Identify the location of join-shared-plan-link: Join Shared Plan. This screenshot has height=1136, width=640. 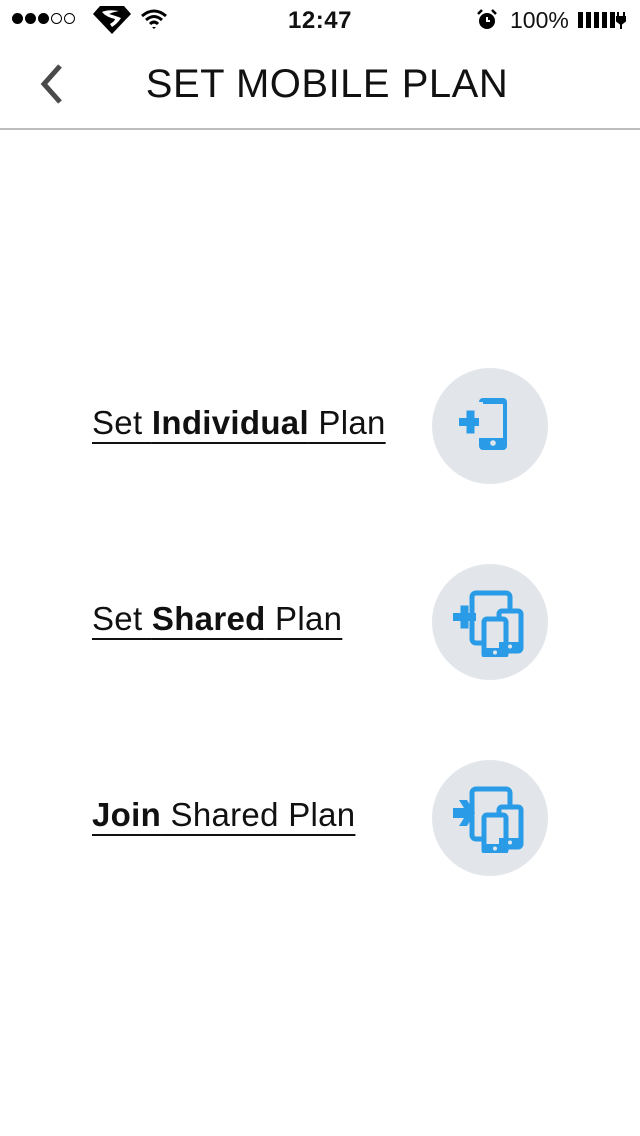
(223, 815).